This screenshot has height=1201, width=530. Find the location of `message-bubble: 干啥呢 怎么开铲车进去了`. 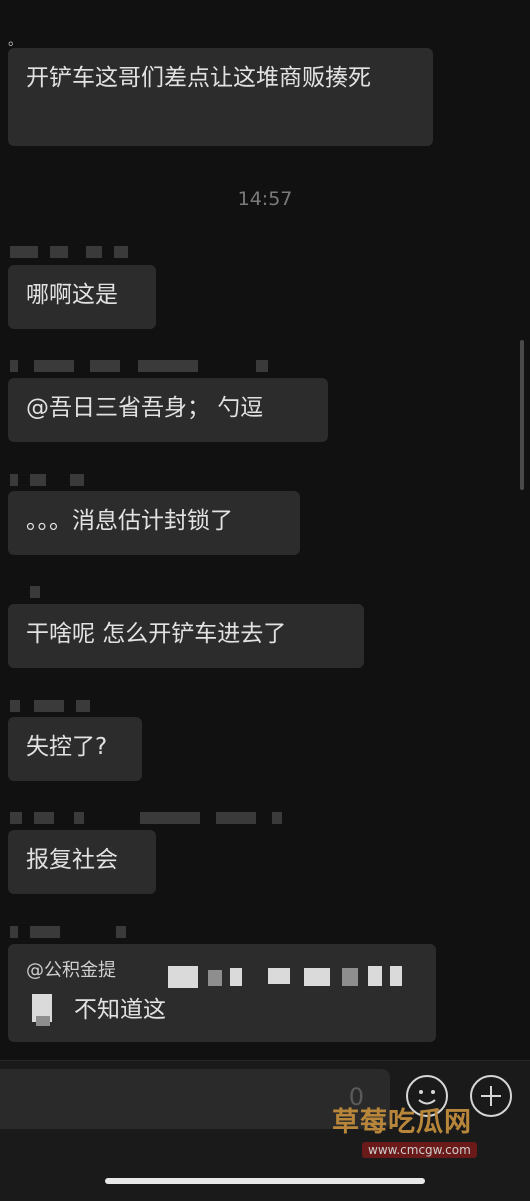

message-bubble: 干啥呢 怎么开铲车进去了 is located at coordinates (186, 636).